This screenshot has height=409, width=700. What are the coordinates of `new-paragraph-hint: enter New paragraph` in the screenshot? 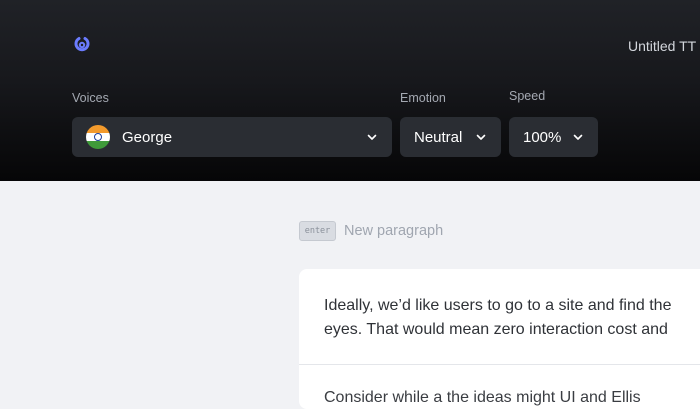 It's located at (371, 231).